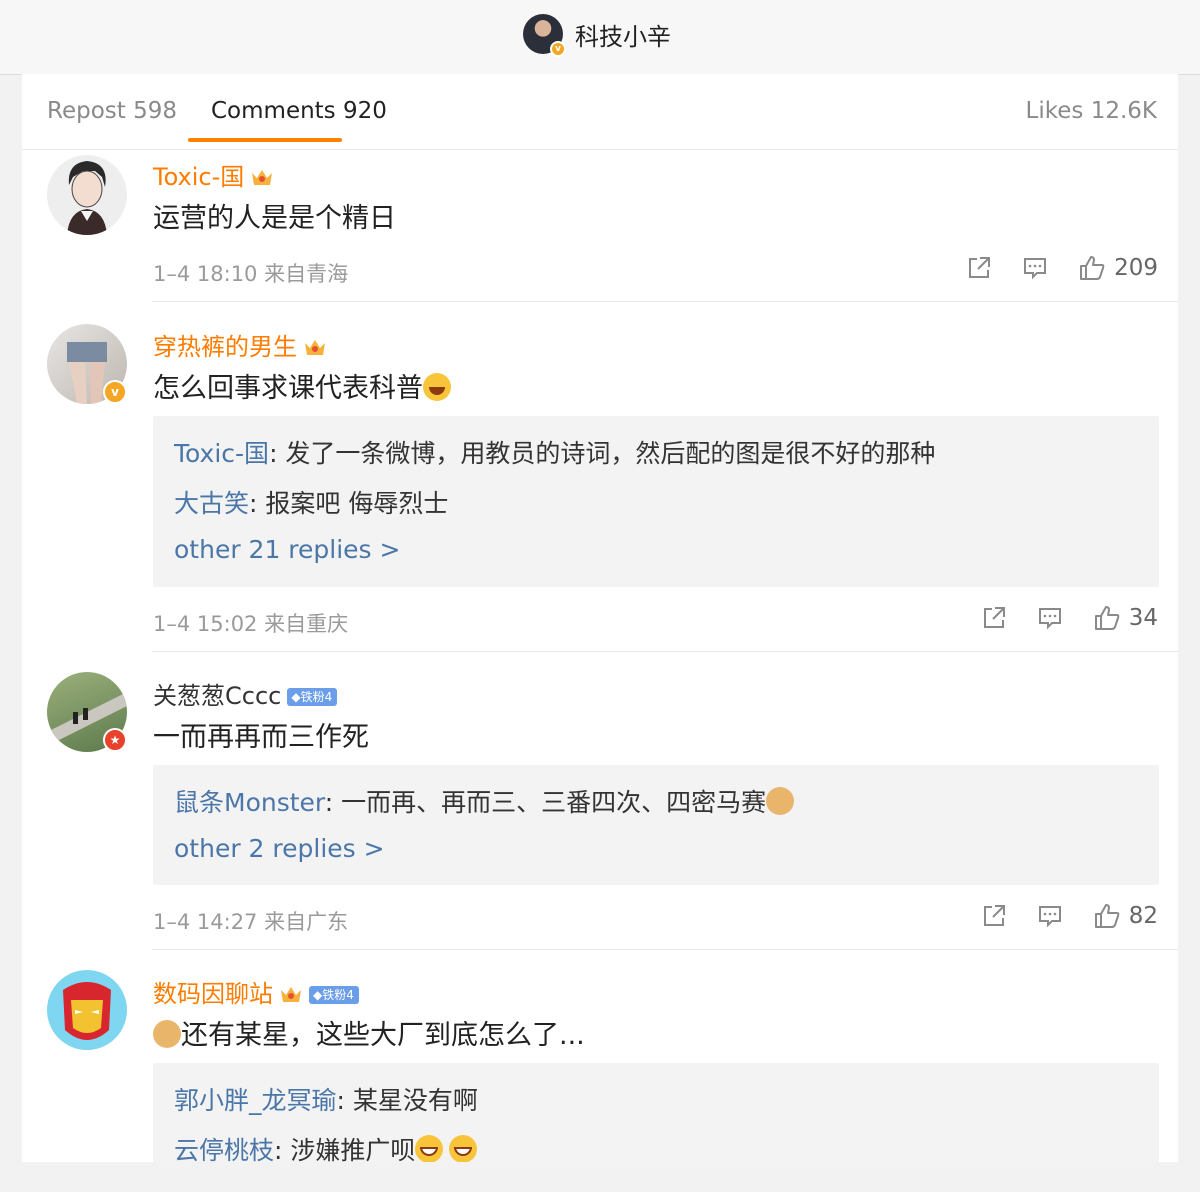  I want to click on like-count: 209, so click(1136, 268).